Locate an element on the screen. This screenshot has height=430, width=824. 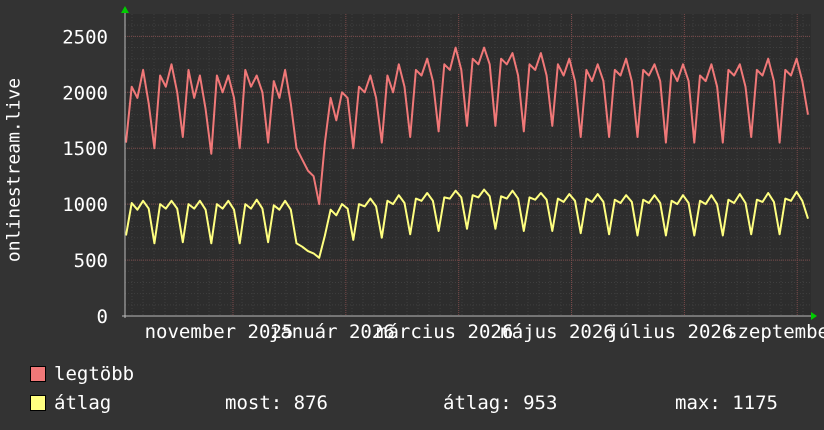
y-axis-label: onlinestream.live is located at coordinates (14, 170).